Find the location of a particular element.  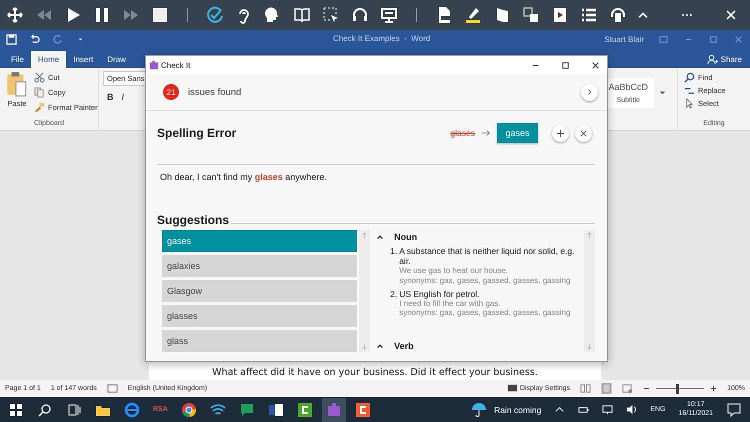

redo-icon is located at coordinates (57, 39).